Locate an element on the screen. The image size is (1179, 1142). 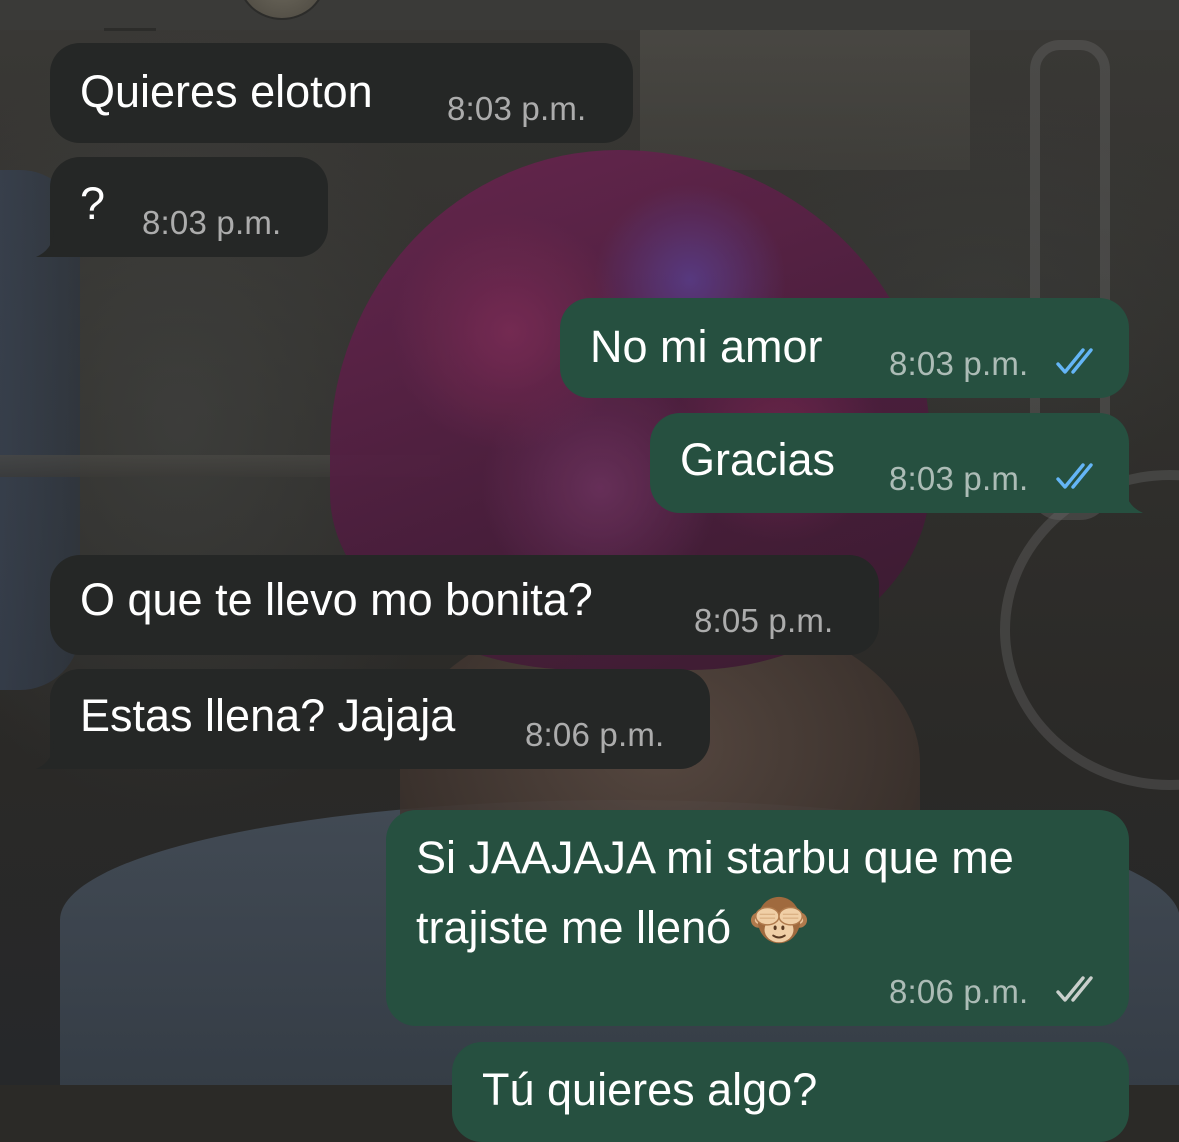
message-text: No mi amor is located at coordinates (706, 346).